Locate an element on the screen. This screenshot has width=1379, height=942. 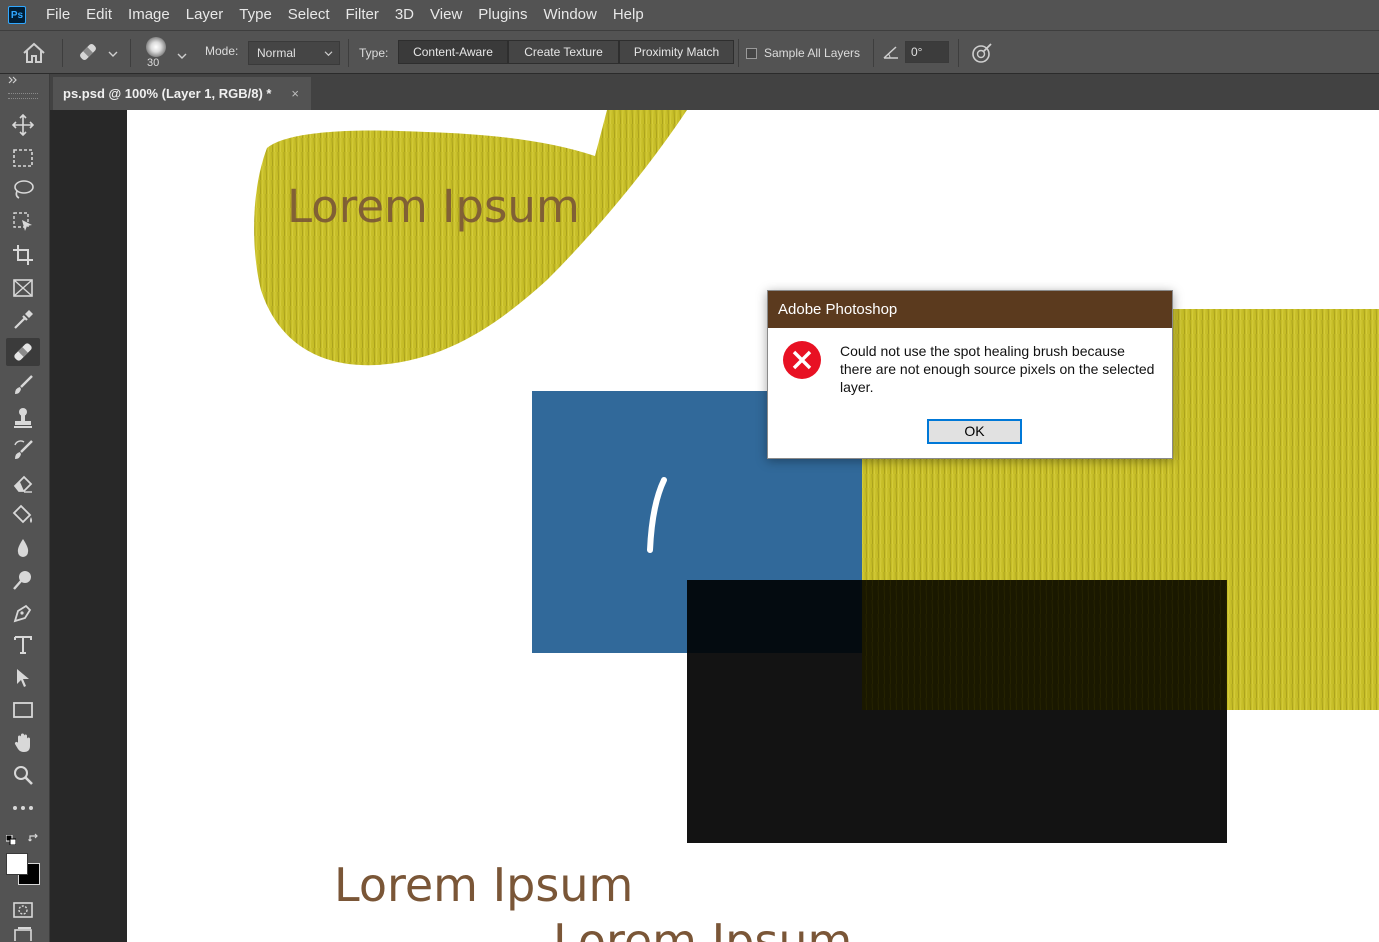
tool-preset-chevron-down-icon is located at coordinates (113, 52).